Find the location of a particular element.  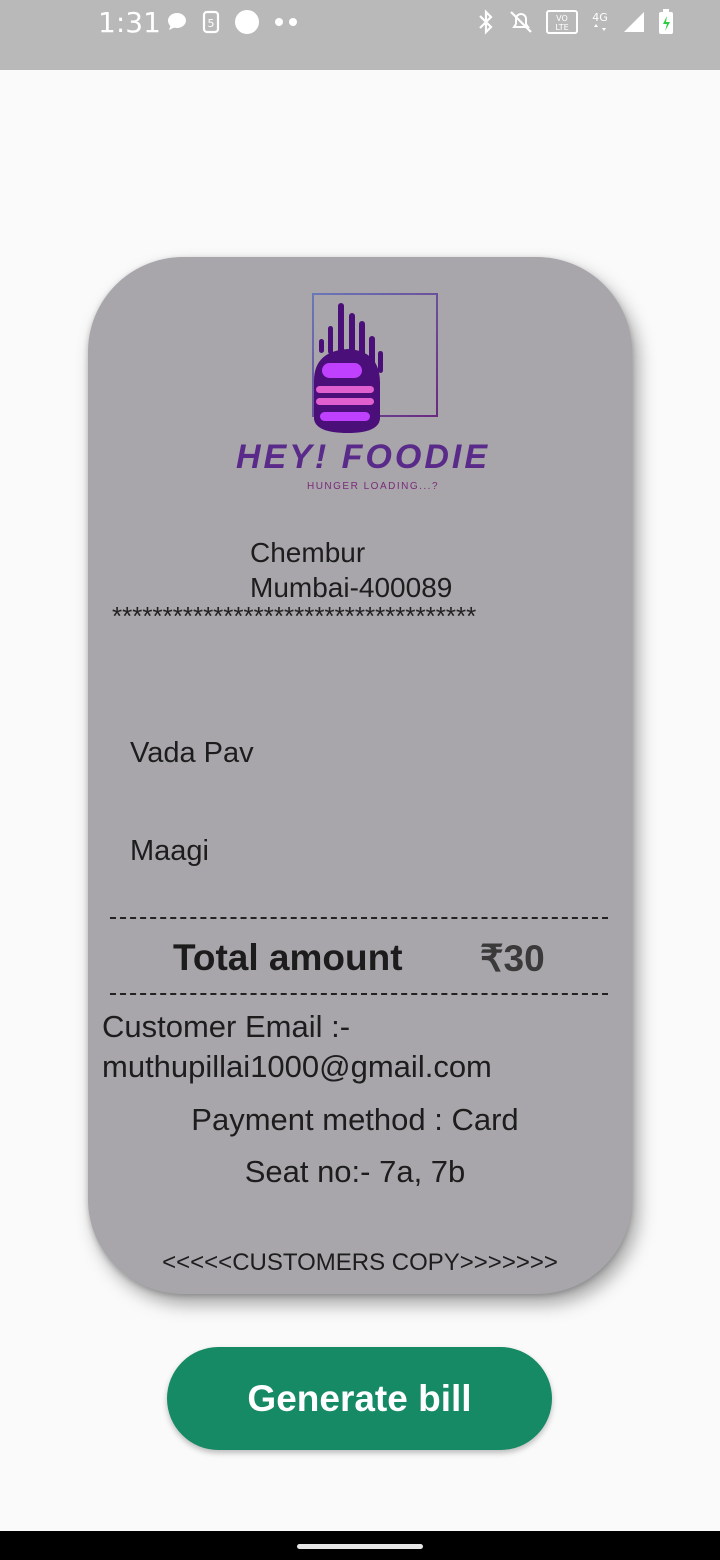

brand-logo: HEY! FOODIE HUNGER LOADING...? is located at coordinates (363, 396).